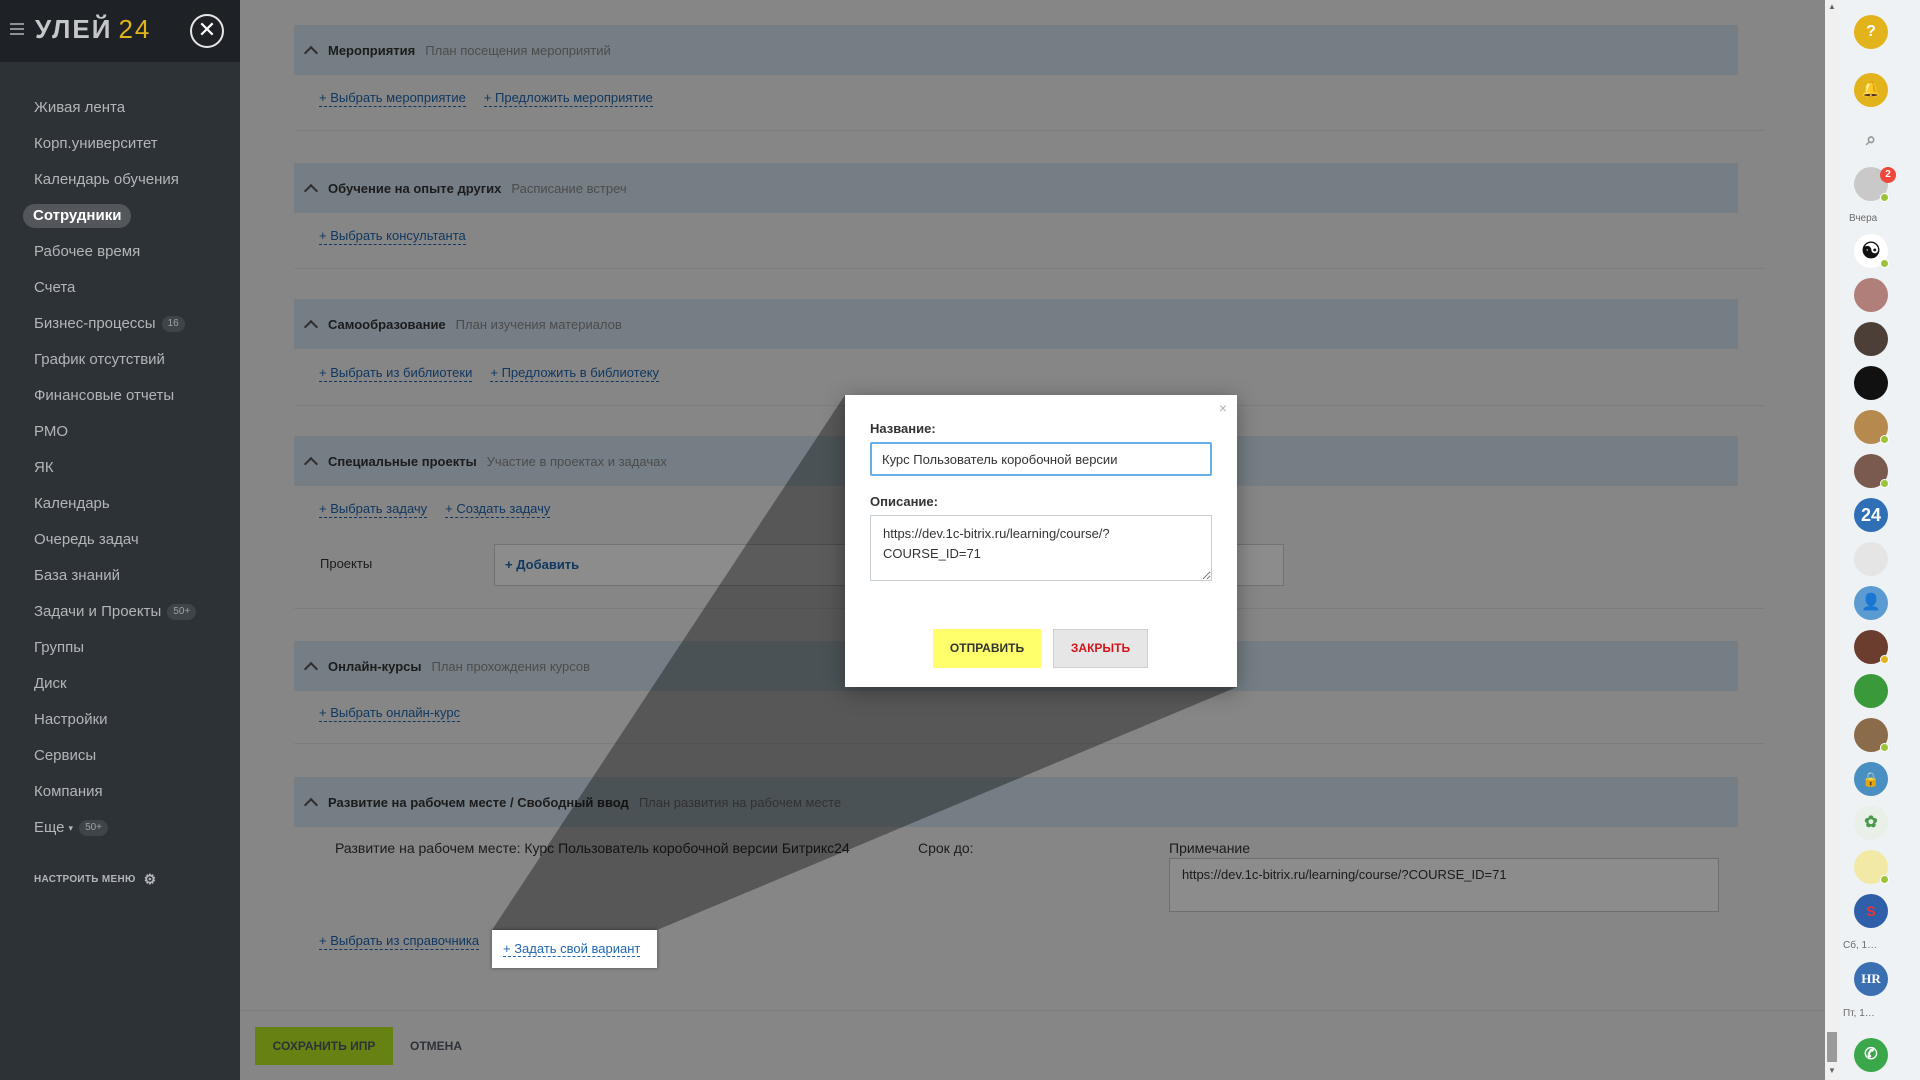 The width and height of the screenshot is (1920, 1080). I want to click on close-icon: ✕, so click(207, 31).